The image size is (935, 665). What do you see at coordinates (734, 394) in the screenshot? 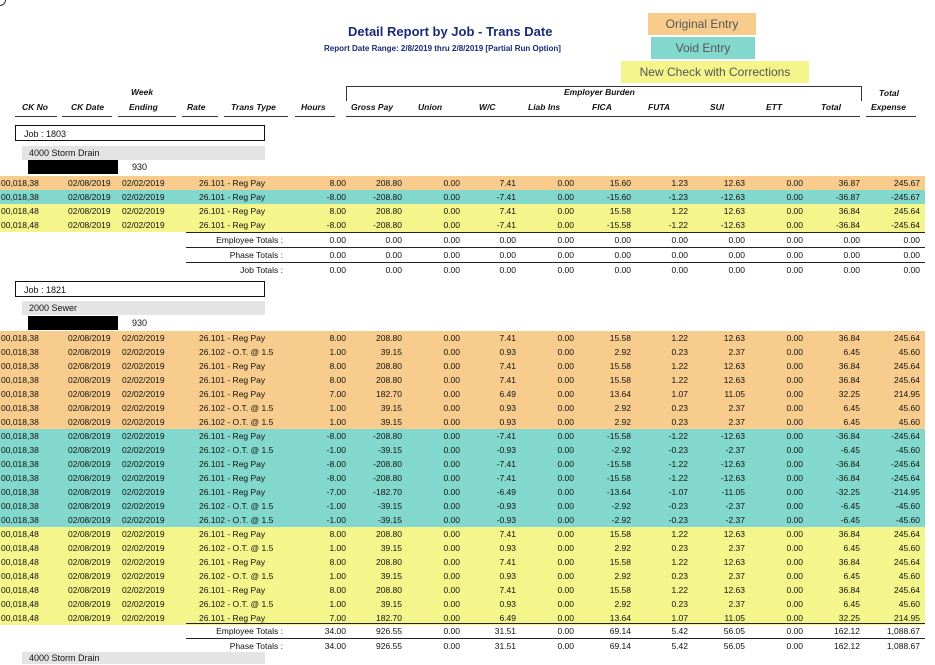
I see `cell-sui: 11.05` at bounding box center [734, 394].